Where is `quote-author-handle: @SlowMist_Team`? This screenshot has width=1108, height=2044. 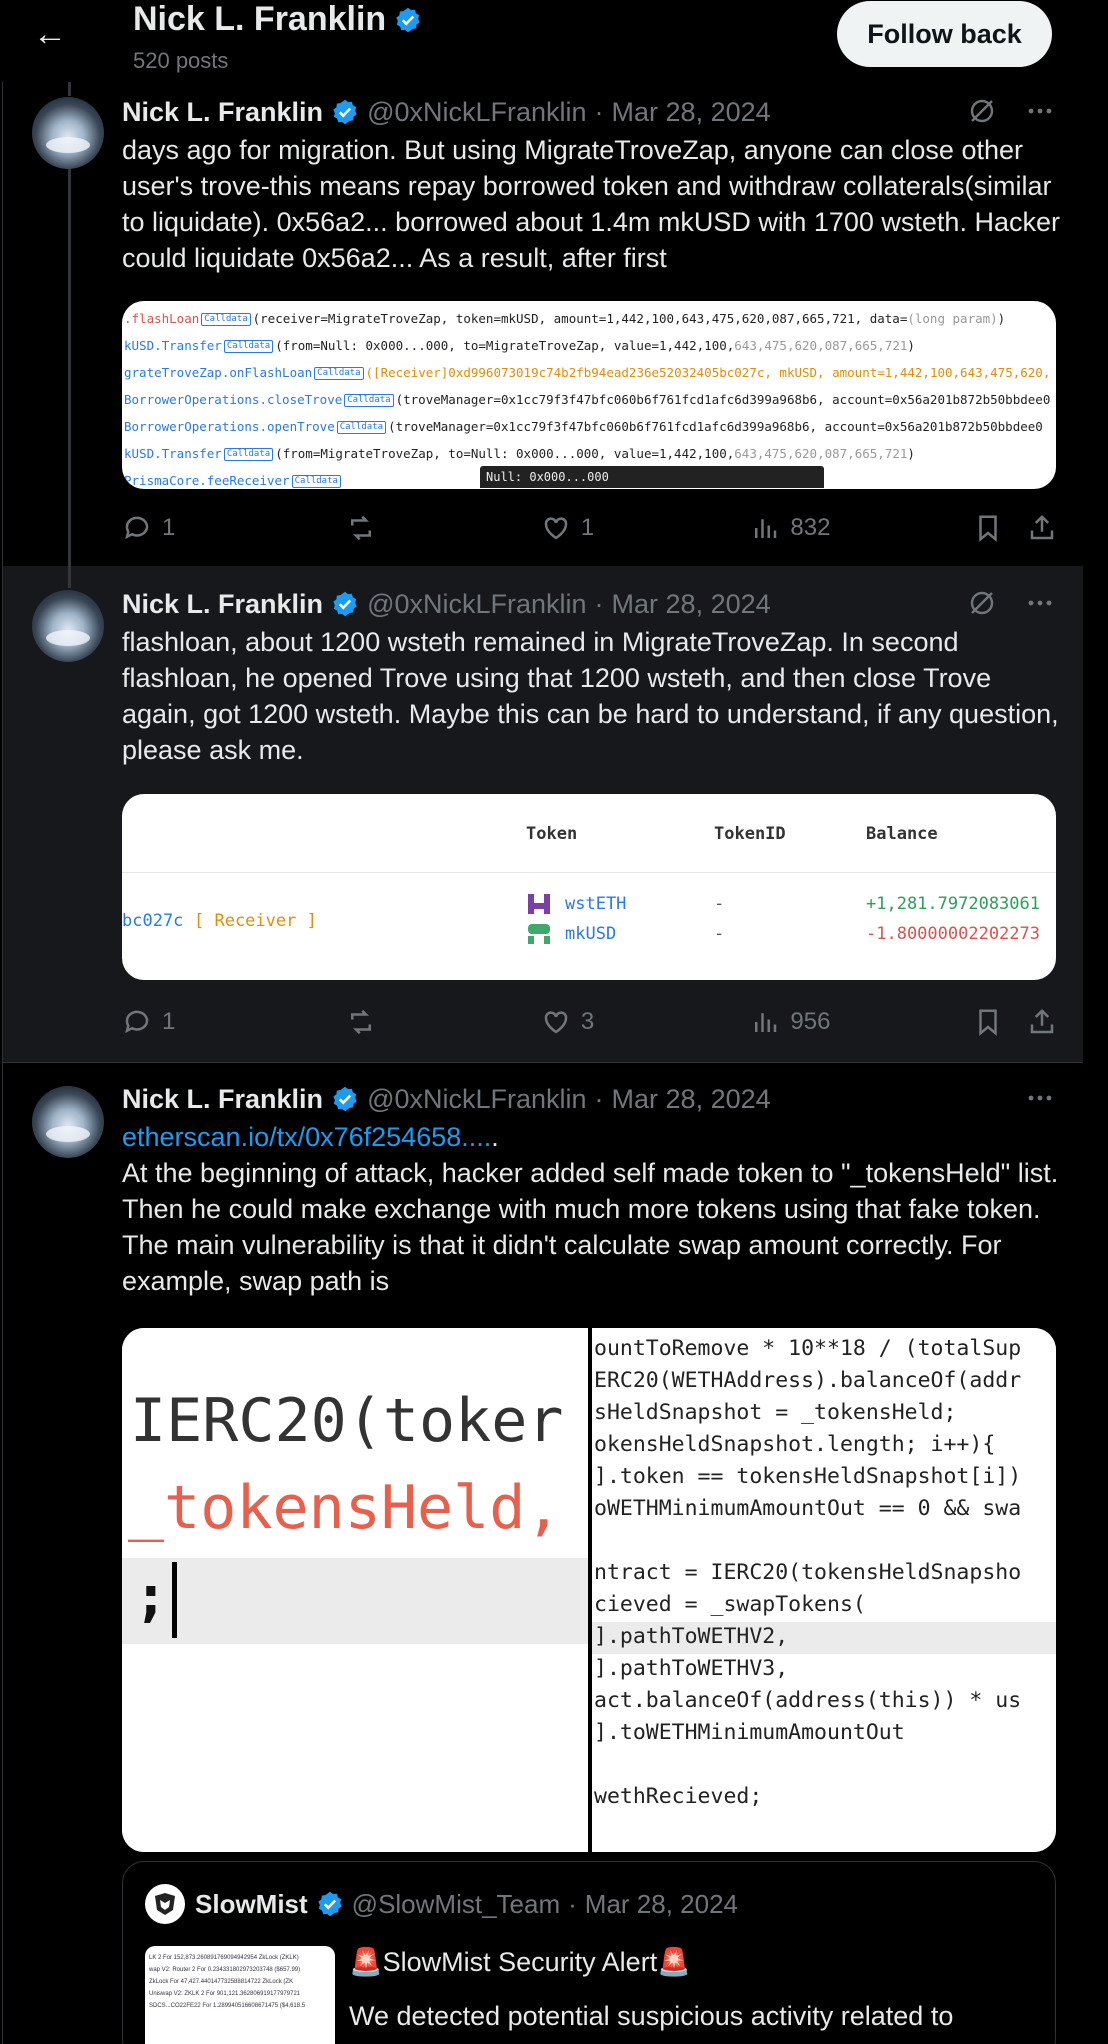 quote-author-handle: @SlowMist_Team is located at coordinates (456, 1904).